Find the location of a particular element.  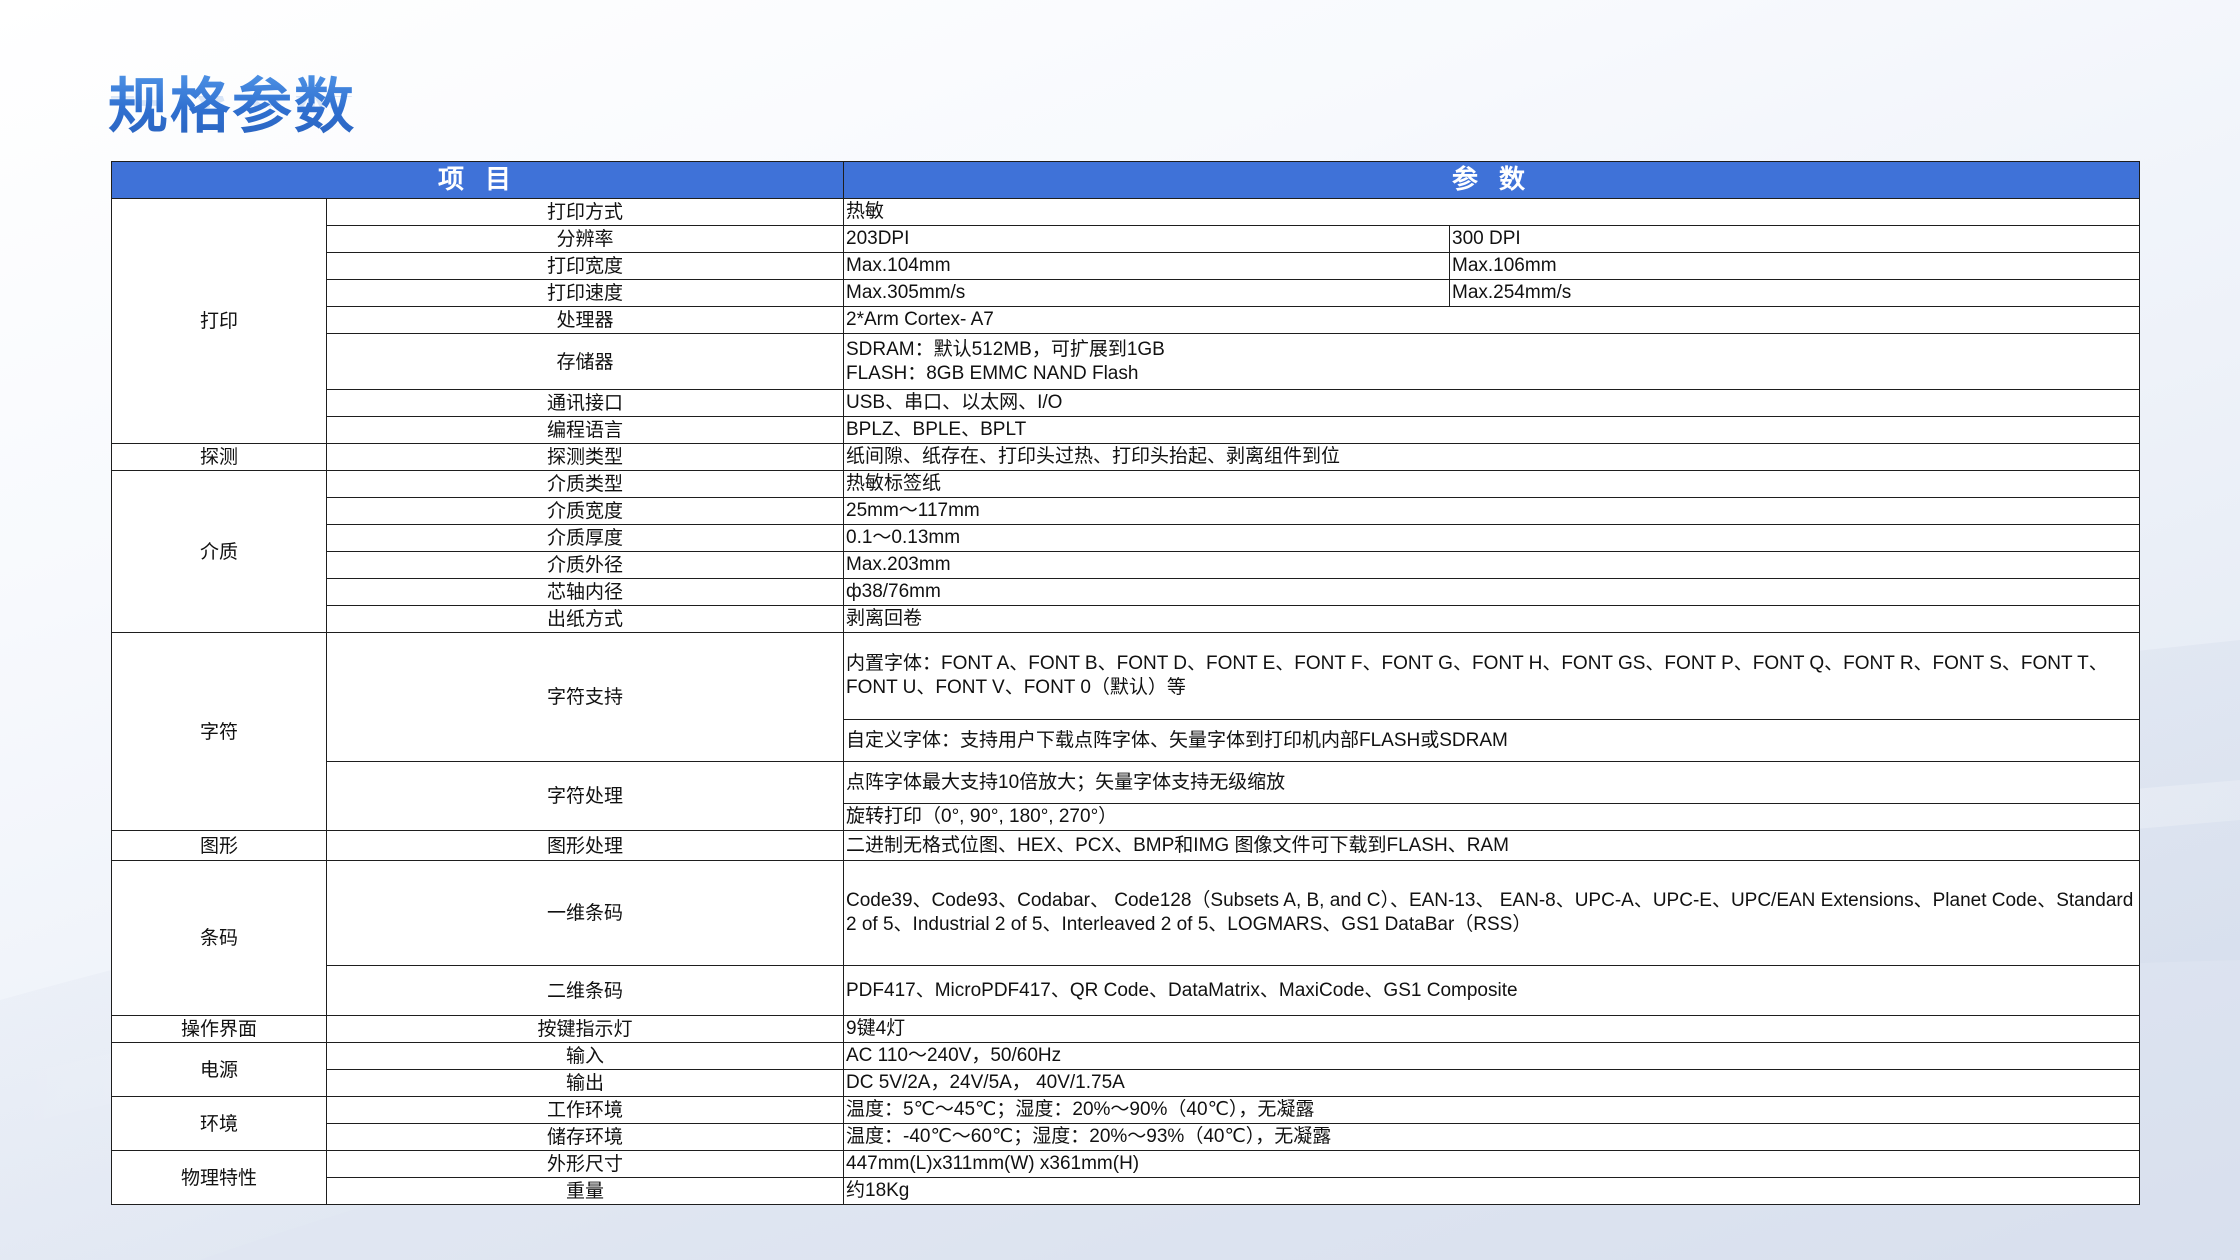

item-value: 热敏标签纸 is located at coordinates (1491, 484).